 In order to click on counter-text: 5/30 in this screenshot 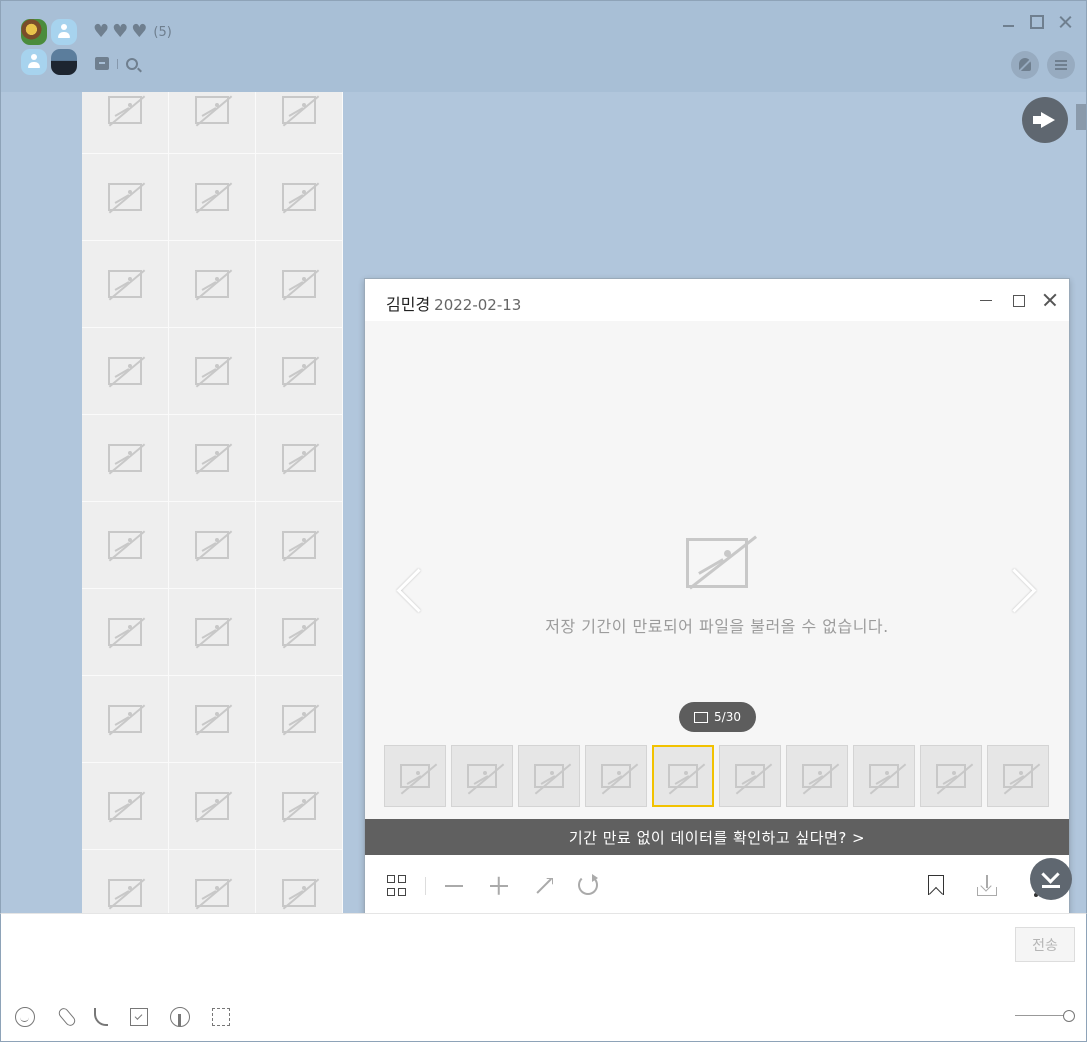, I will do `click(727, 717)`.